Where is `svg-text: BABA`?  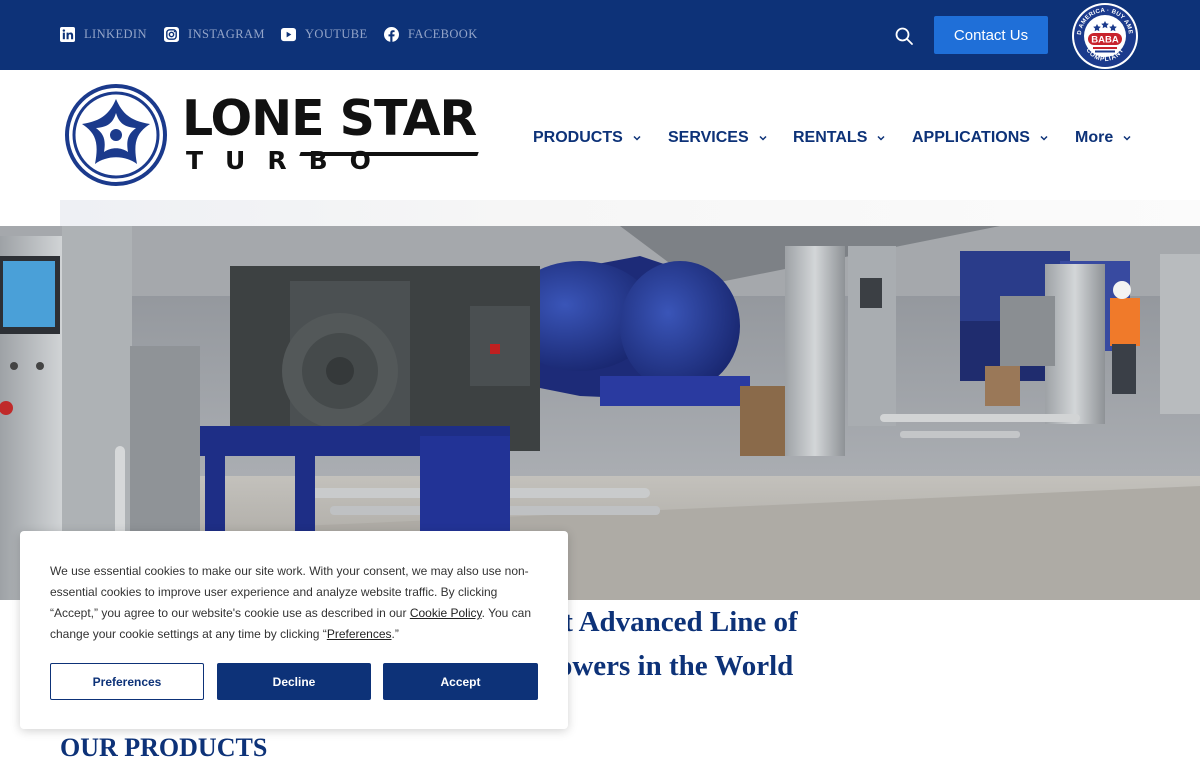
svg-text: BABA is located at coordinates (1105, 40).